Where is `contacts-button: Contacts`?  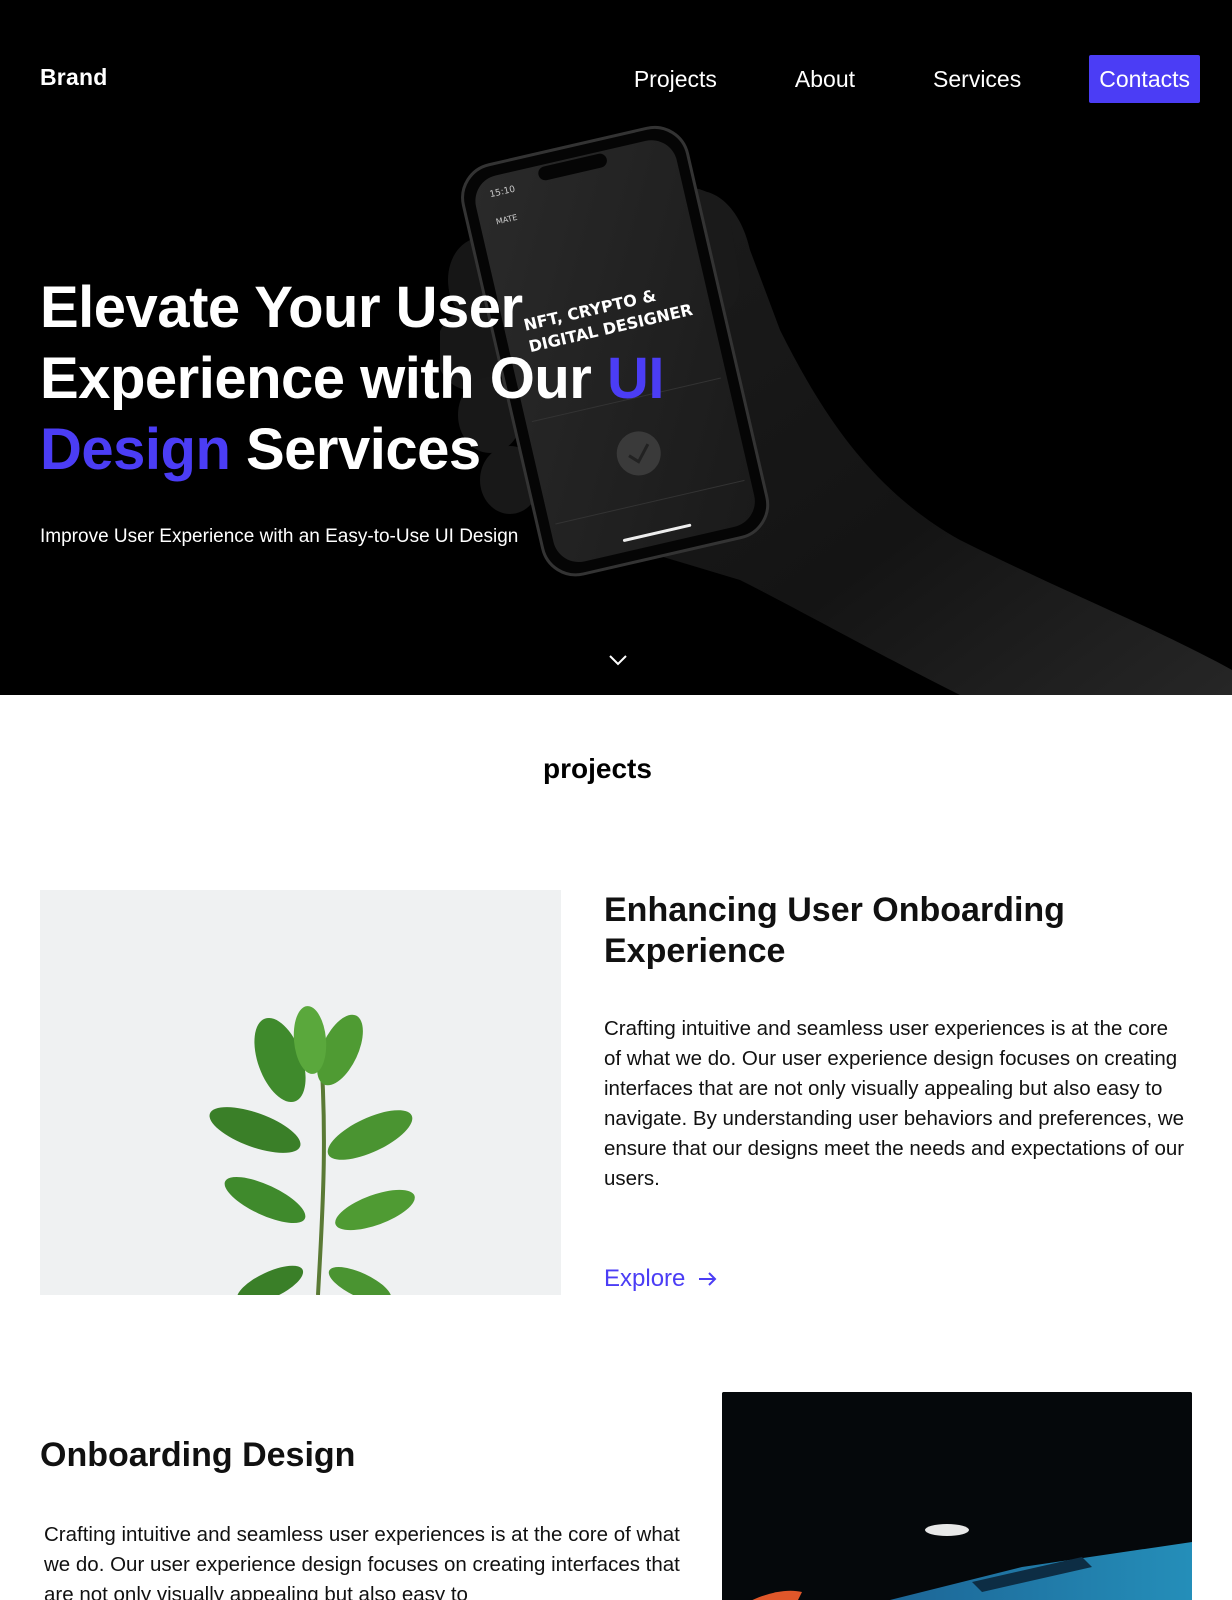
contacts-button: Contacts is located at coordinates (1144, 79).